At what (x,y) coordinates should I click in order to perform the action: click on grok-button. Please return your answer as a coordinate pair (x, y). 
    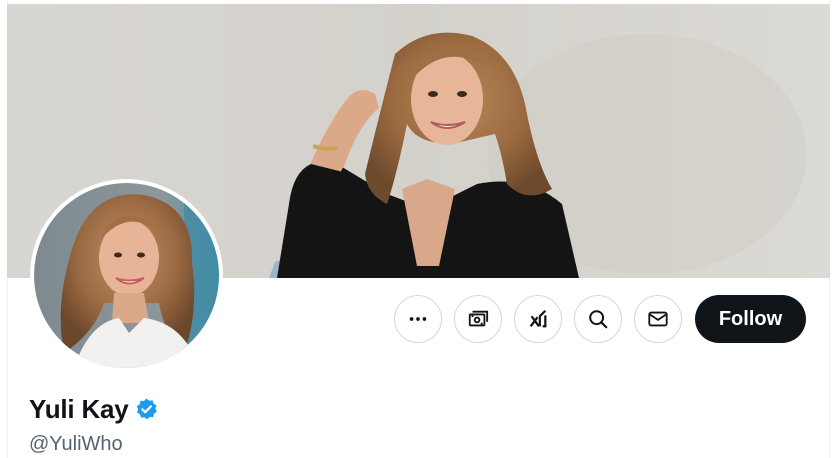
    Looking at the image, I should click on (538, 319).